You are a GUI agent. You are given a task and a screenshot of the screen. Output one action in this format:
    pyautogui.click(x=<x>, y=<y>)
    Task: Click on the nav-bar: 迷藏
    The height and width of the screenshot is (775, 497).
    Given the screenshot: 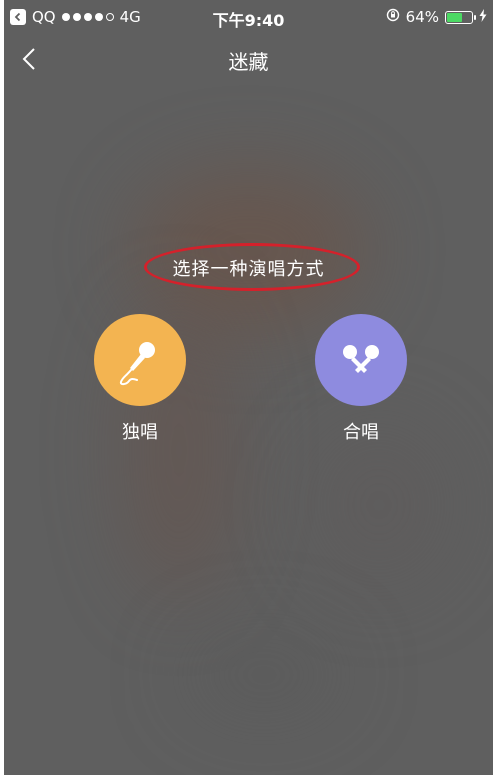 What is the action you would take?
    pyautogui.click(x=248, y=59)
    